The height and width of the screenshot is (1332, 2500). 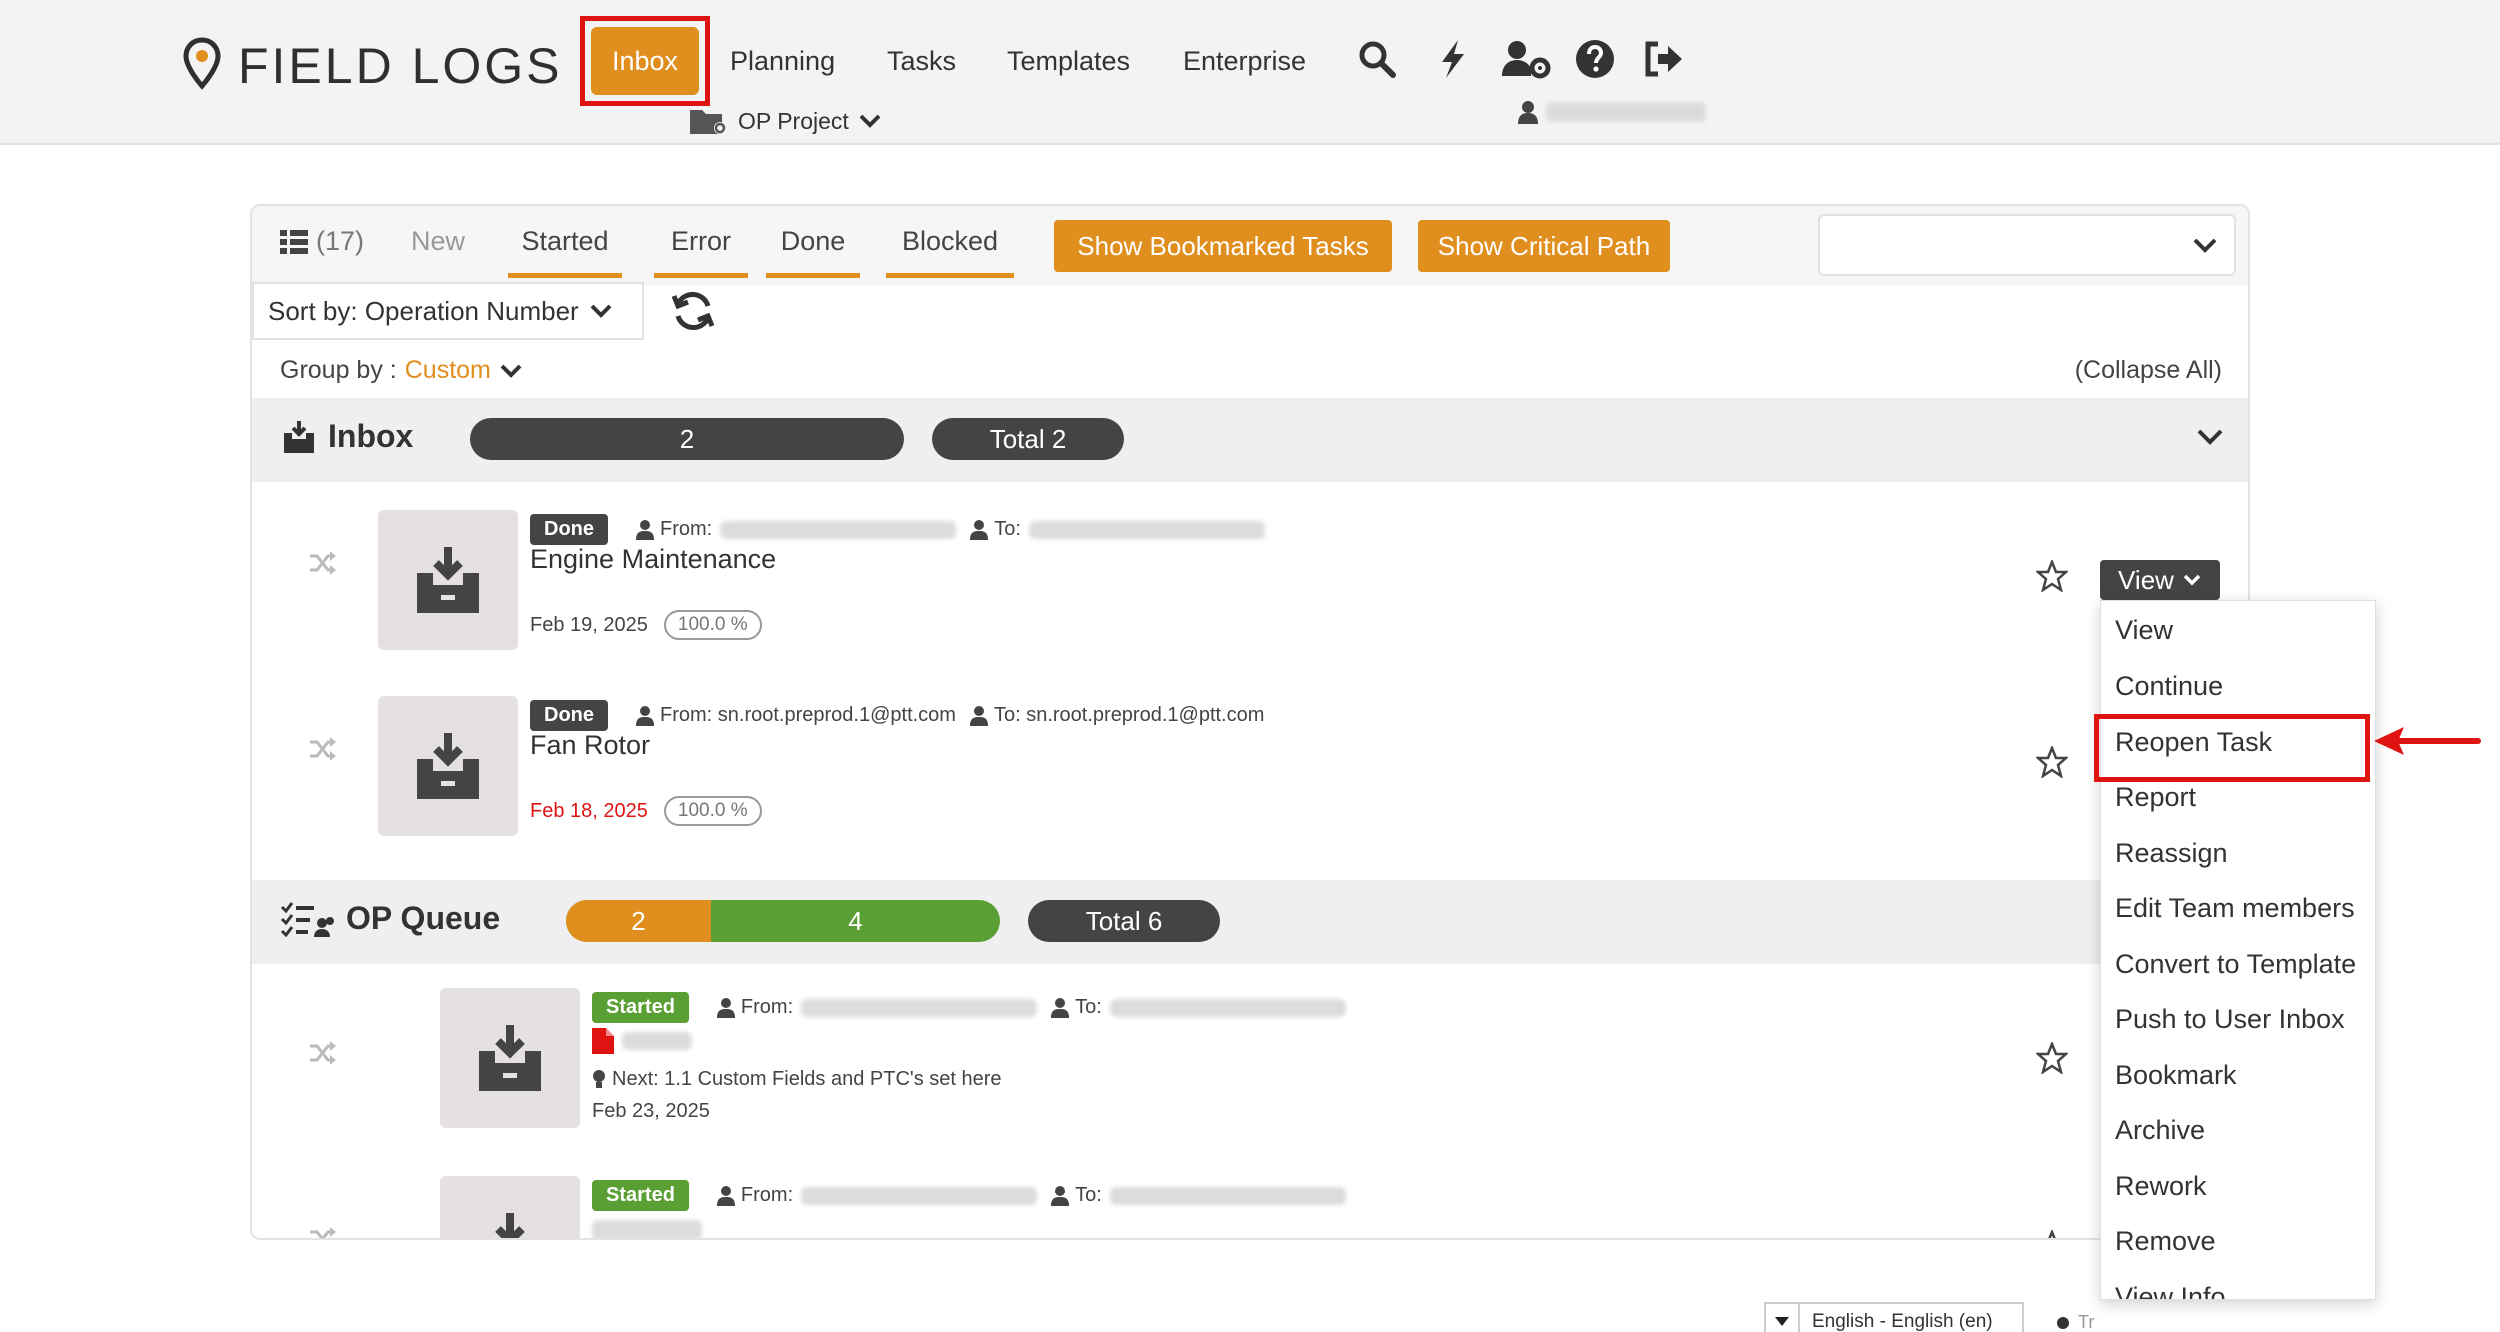 I want to click on task-date: Feb 19, 2025, so click(x=589, y=624).